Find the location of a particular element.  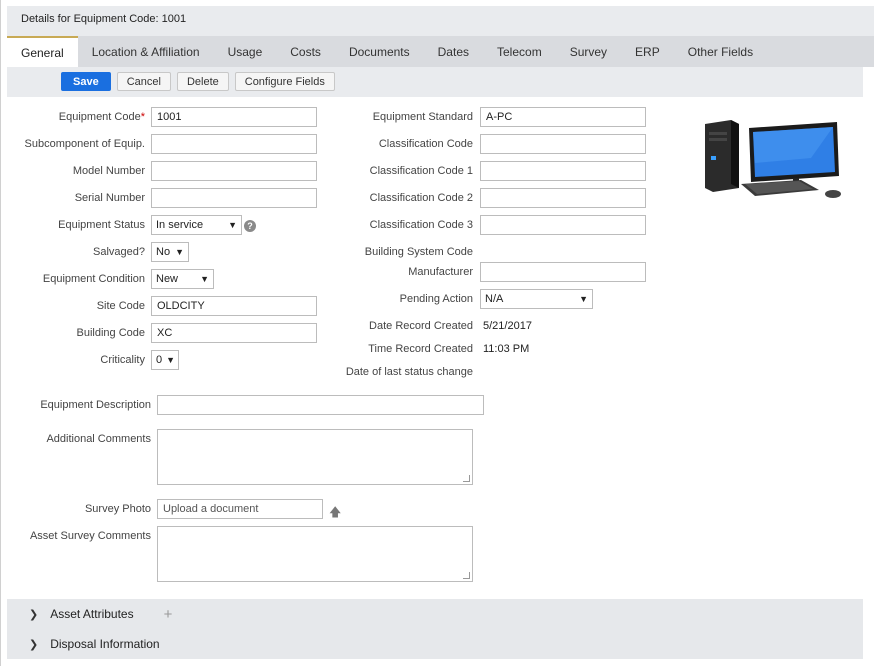

page-title: Details for Equipment Code: 1001 is located at coordinates (440, 21).